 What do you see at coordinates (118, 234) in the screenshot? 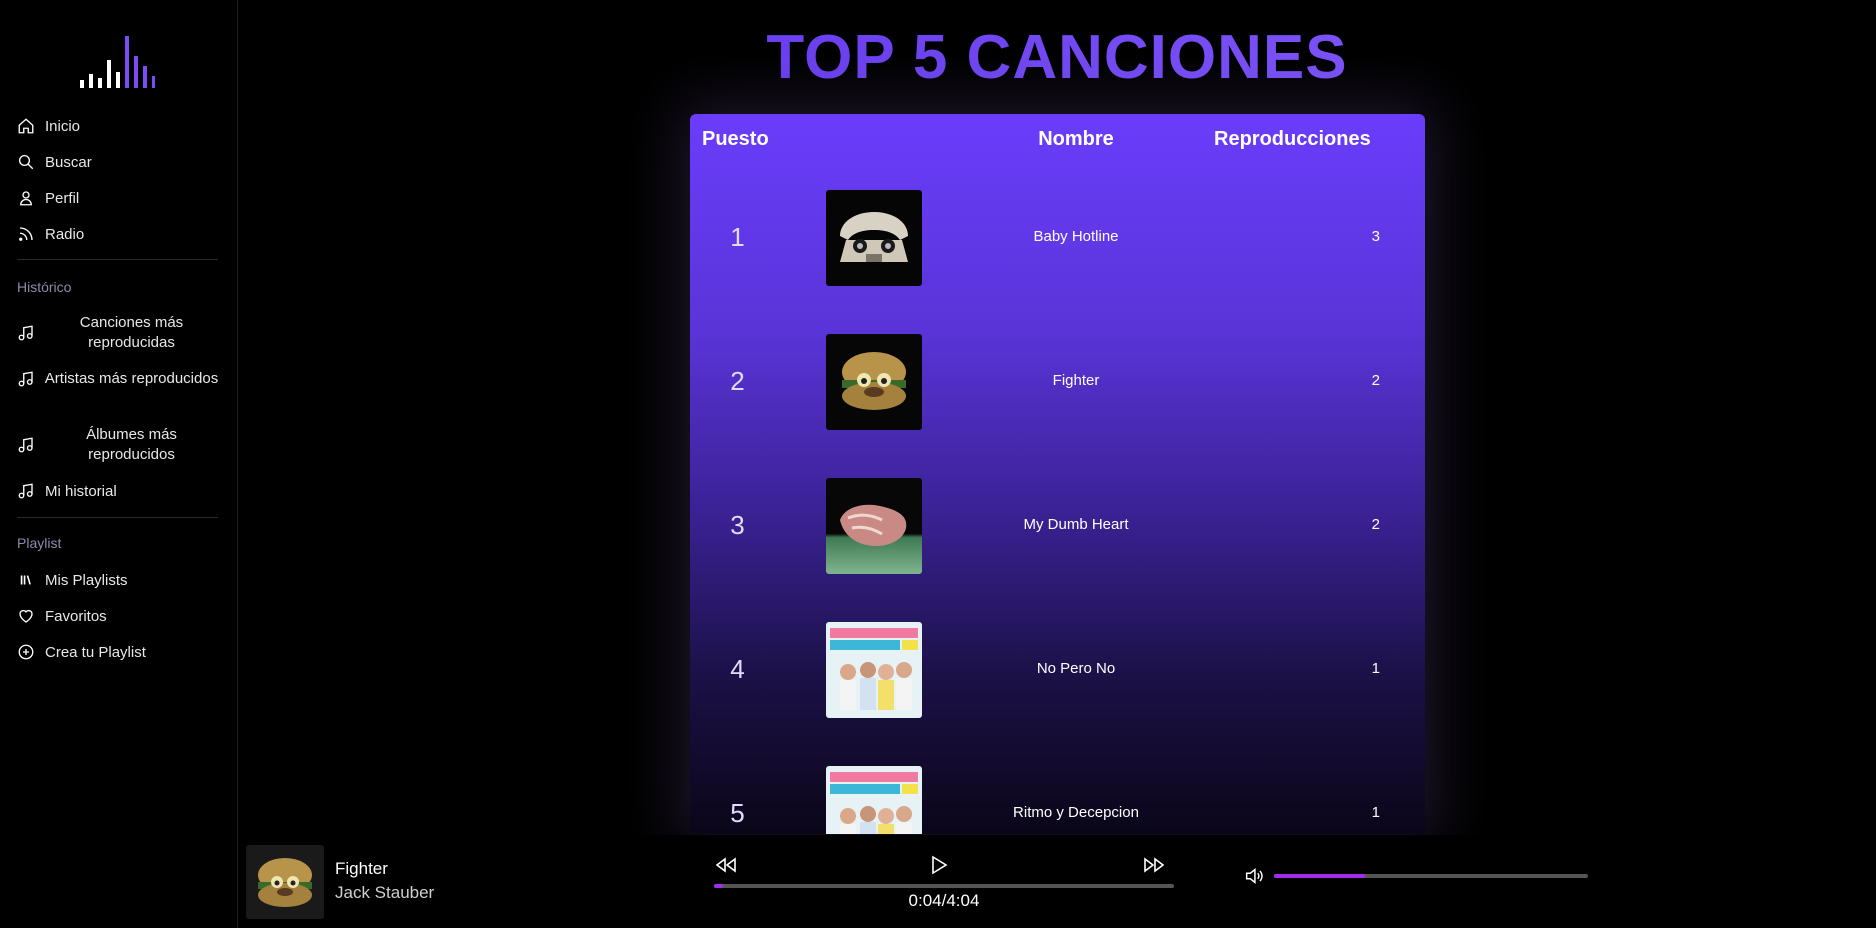
I see `nav-item-radio: Radio` at bounding box center [118, 234].